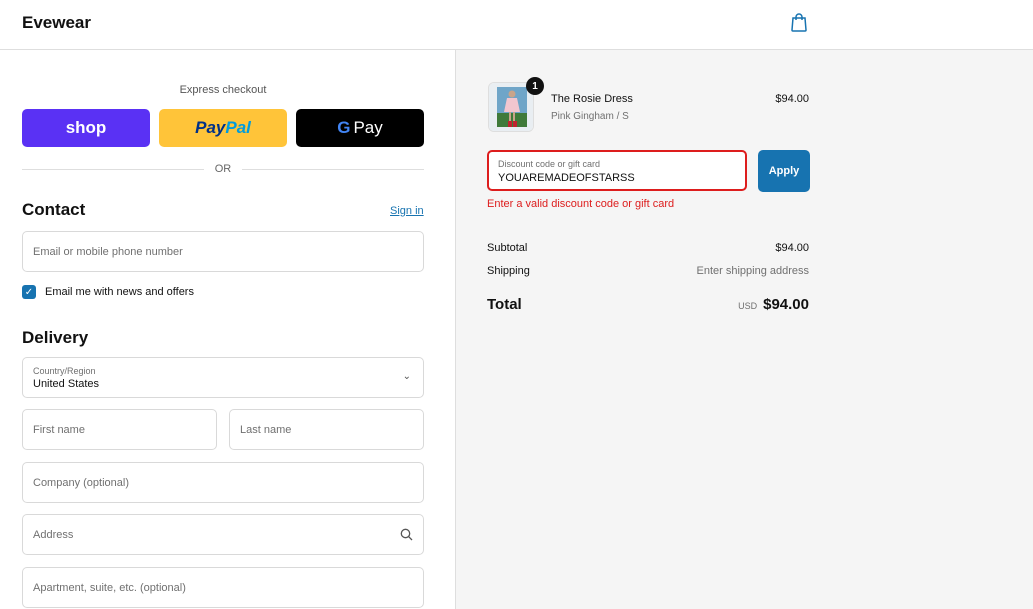 Image resolution: width=1033 pixels, height=609 pixels. What do you see at coordinates (792, 99) in the screenshot?
I see `product-price: $94.00` at bounding box center [792, 99].